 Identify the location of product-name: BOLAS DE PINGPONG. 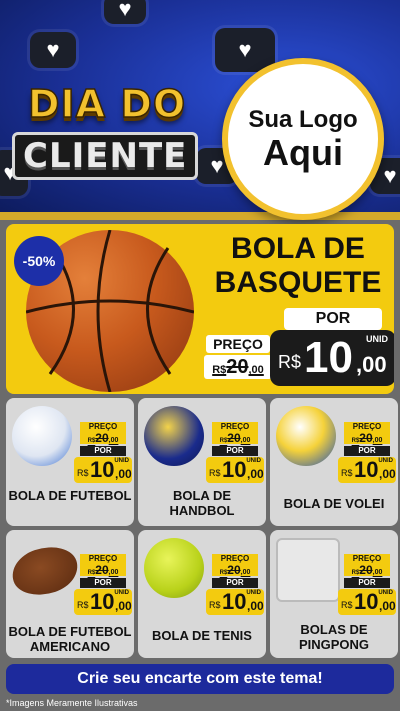
(334, 637).